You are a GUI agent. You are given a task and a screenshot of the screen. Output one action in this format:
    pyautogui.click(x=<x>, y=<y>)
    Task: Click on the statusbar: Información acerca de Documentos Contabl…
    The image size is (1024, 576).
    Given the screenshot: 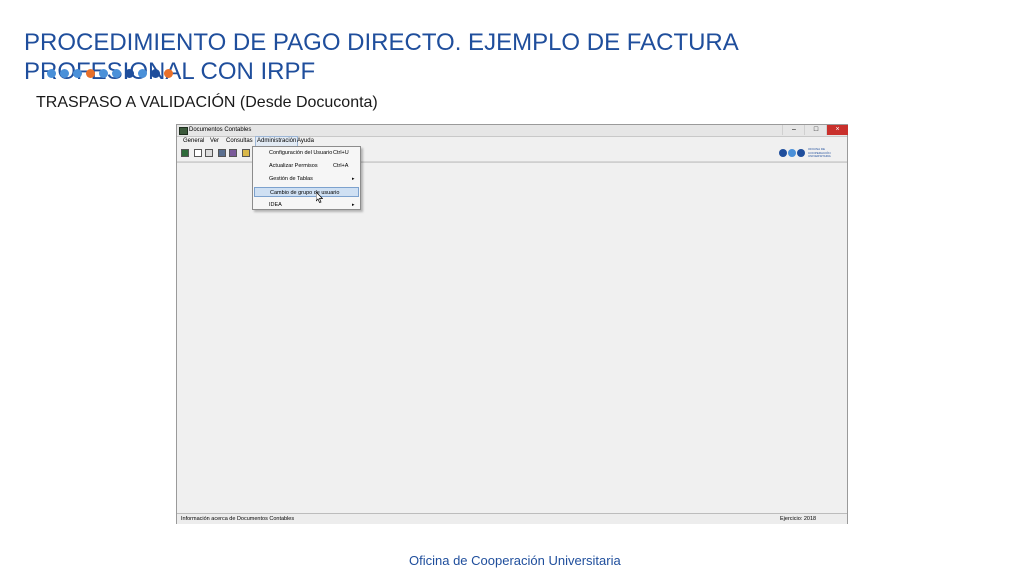 What is the action you would take?
    pyautogui.click(x=512, y=518)
    